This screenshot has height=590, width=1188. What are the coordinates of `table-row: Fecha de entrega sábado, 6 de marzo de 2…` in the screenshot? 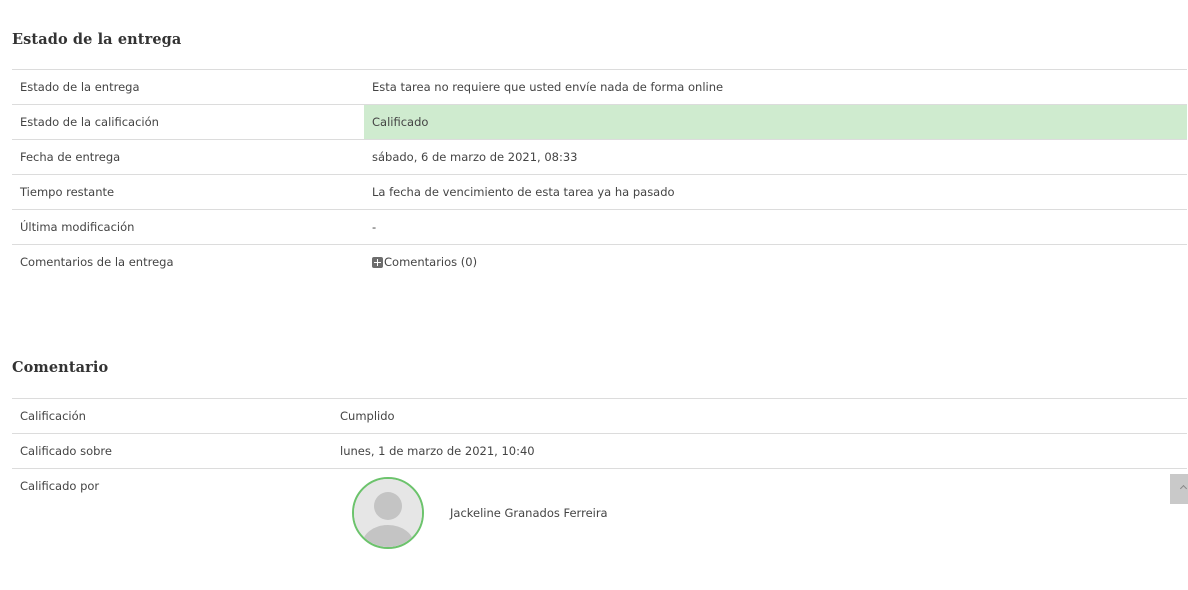 It's located at (599, 156).